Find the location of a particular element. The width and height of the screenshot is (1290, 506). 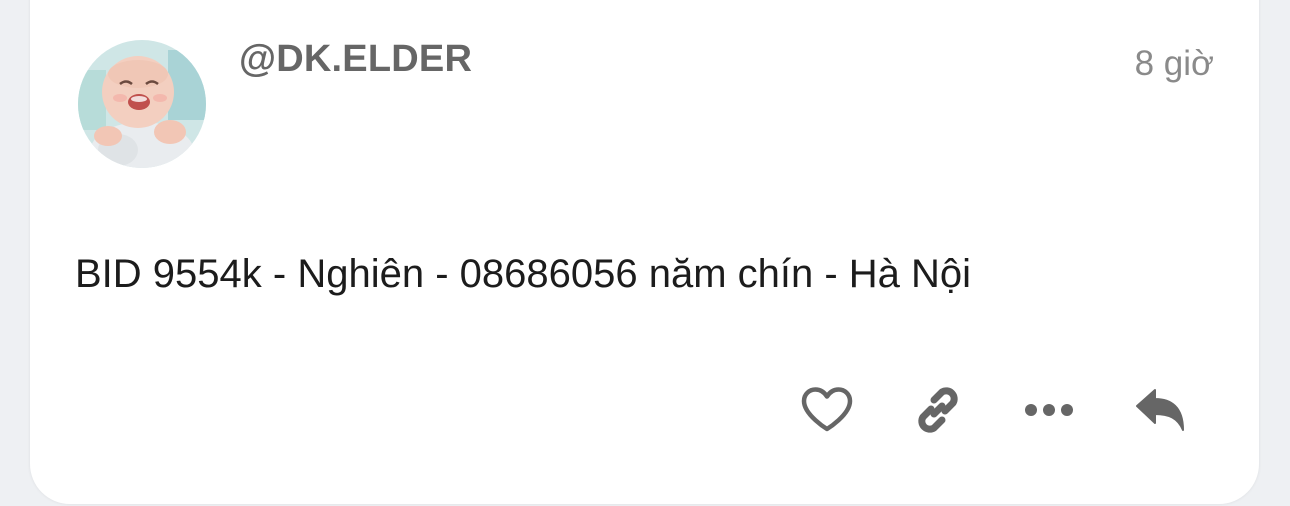

copy-link-button is located at coordinates (938, 410).